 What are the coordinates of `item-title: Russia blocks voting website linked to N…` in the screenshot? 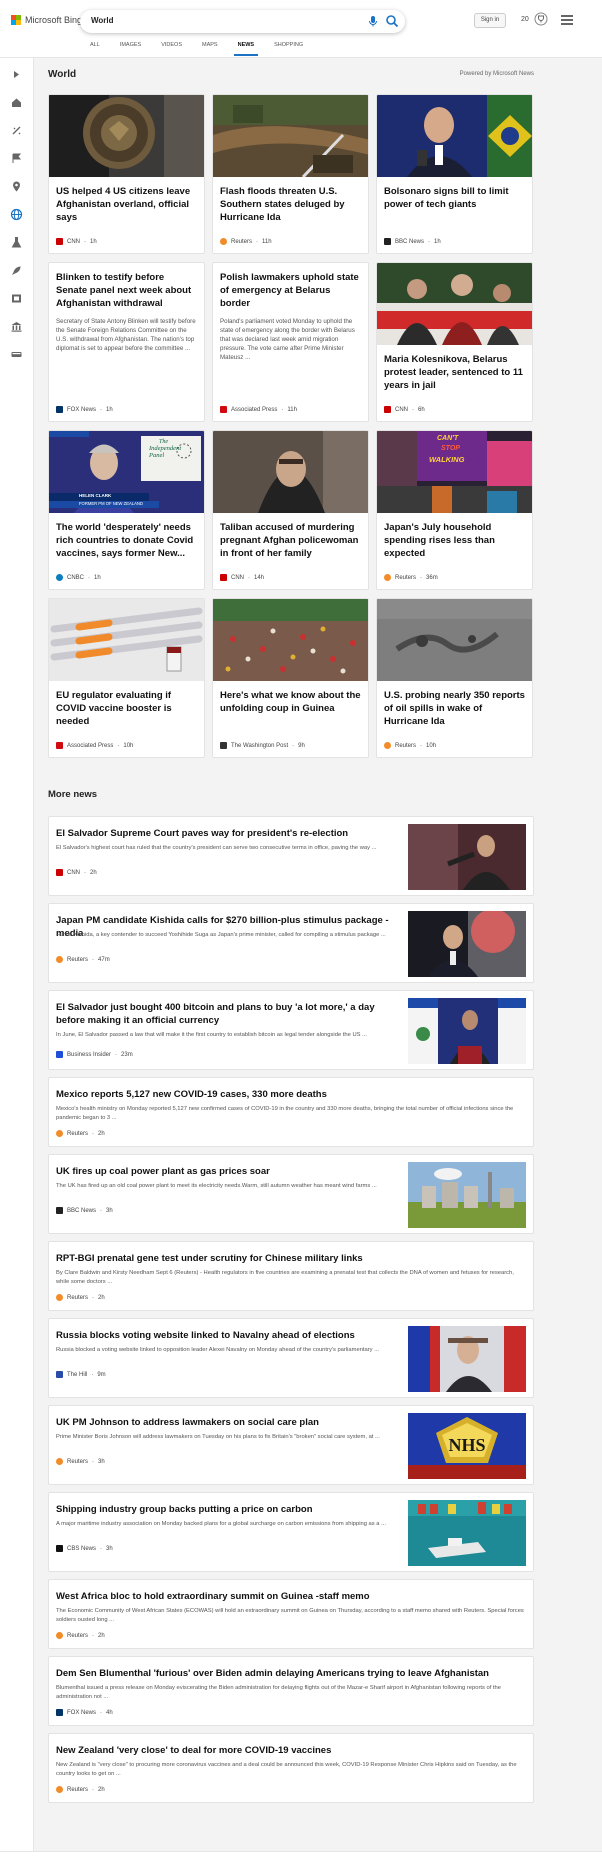 It's located at (226, 1335).